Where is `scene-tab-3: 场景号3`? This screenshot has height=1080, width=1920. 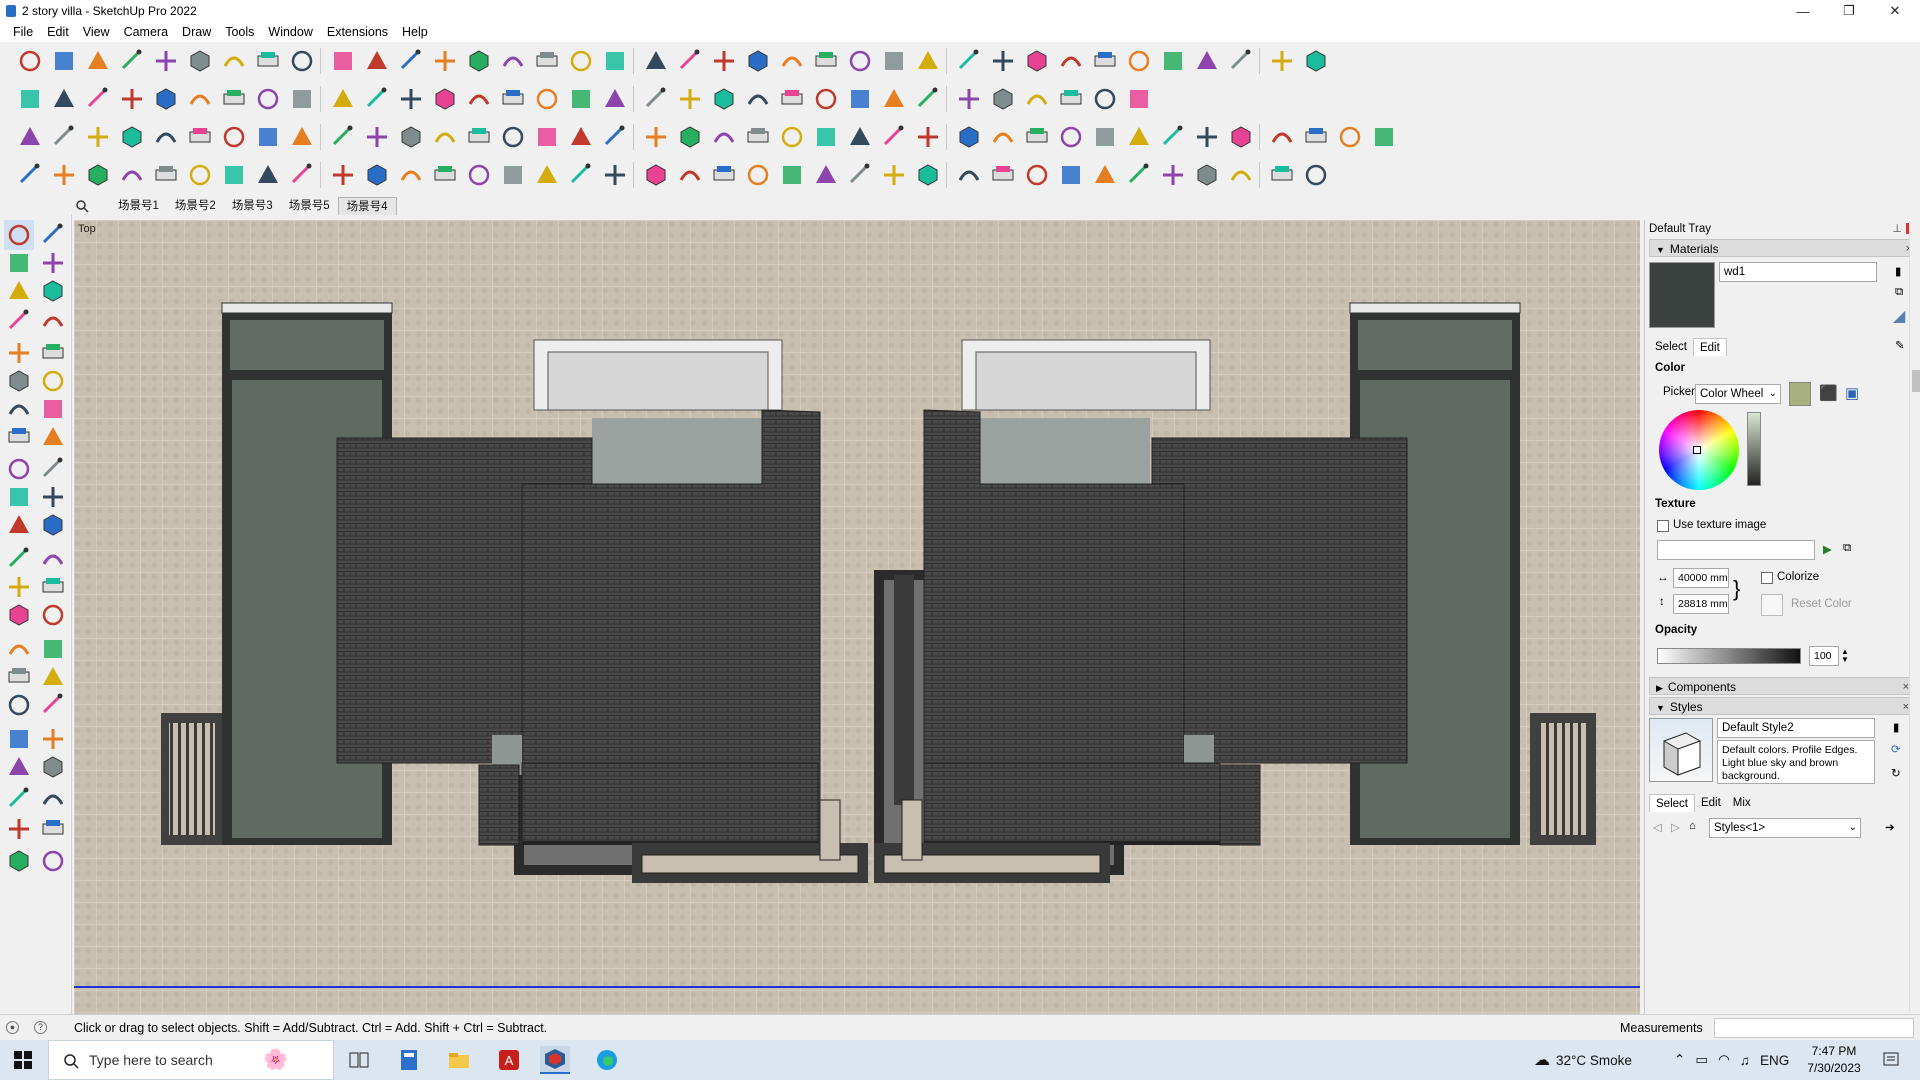
scene-tab-3: 场景号3 is located at coordinates (252, 206).